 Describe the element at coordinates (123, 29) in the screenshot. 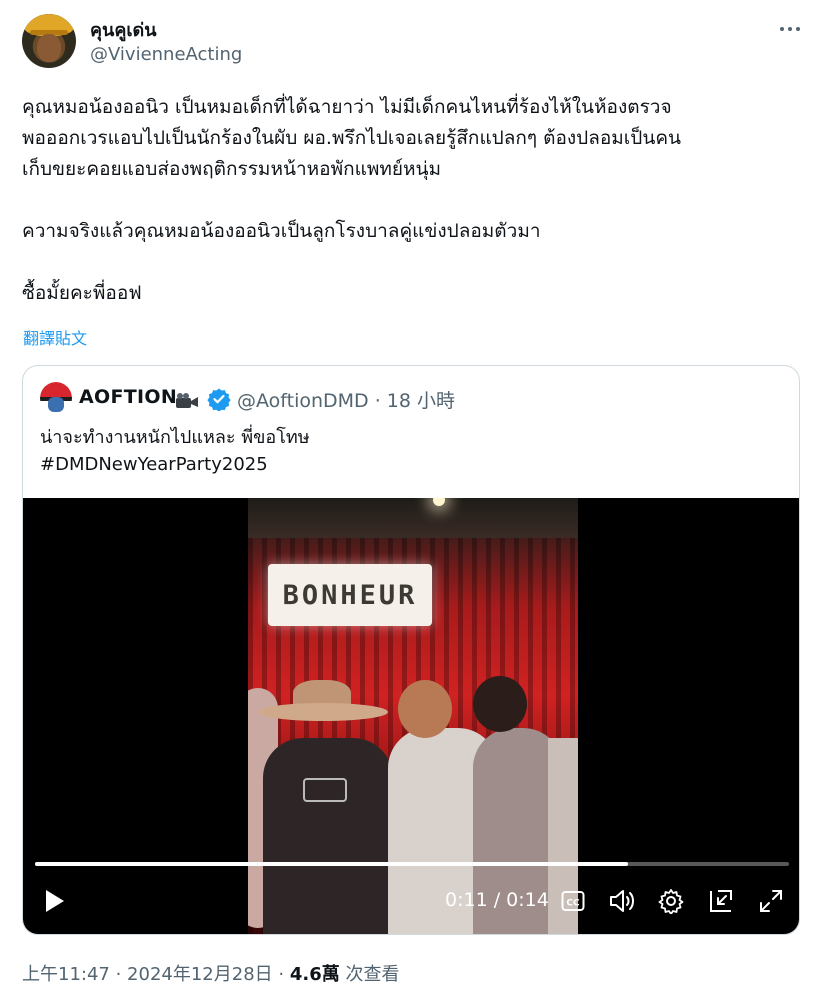

I see `author-display-name: คุนคูเด่น` at that location.